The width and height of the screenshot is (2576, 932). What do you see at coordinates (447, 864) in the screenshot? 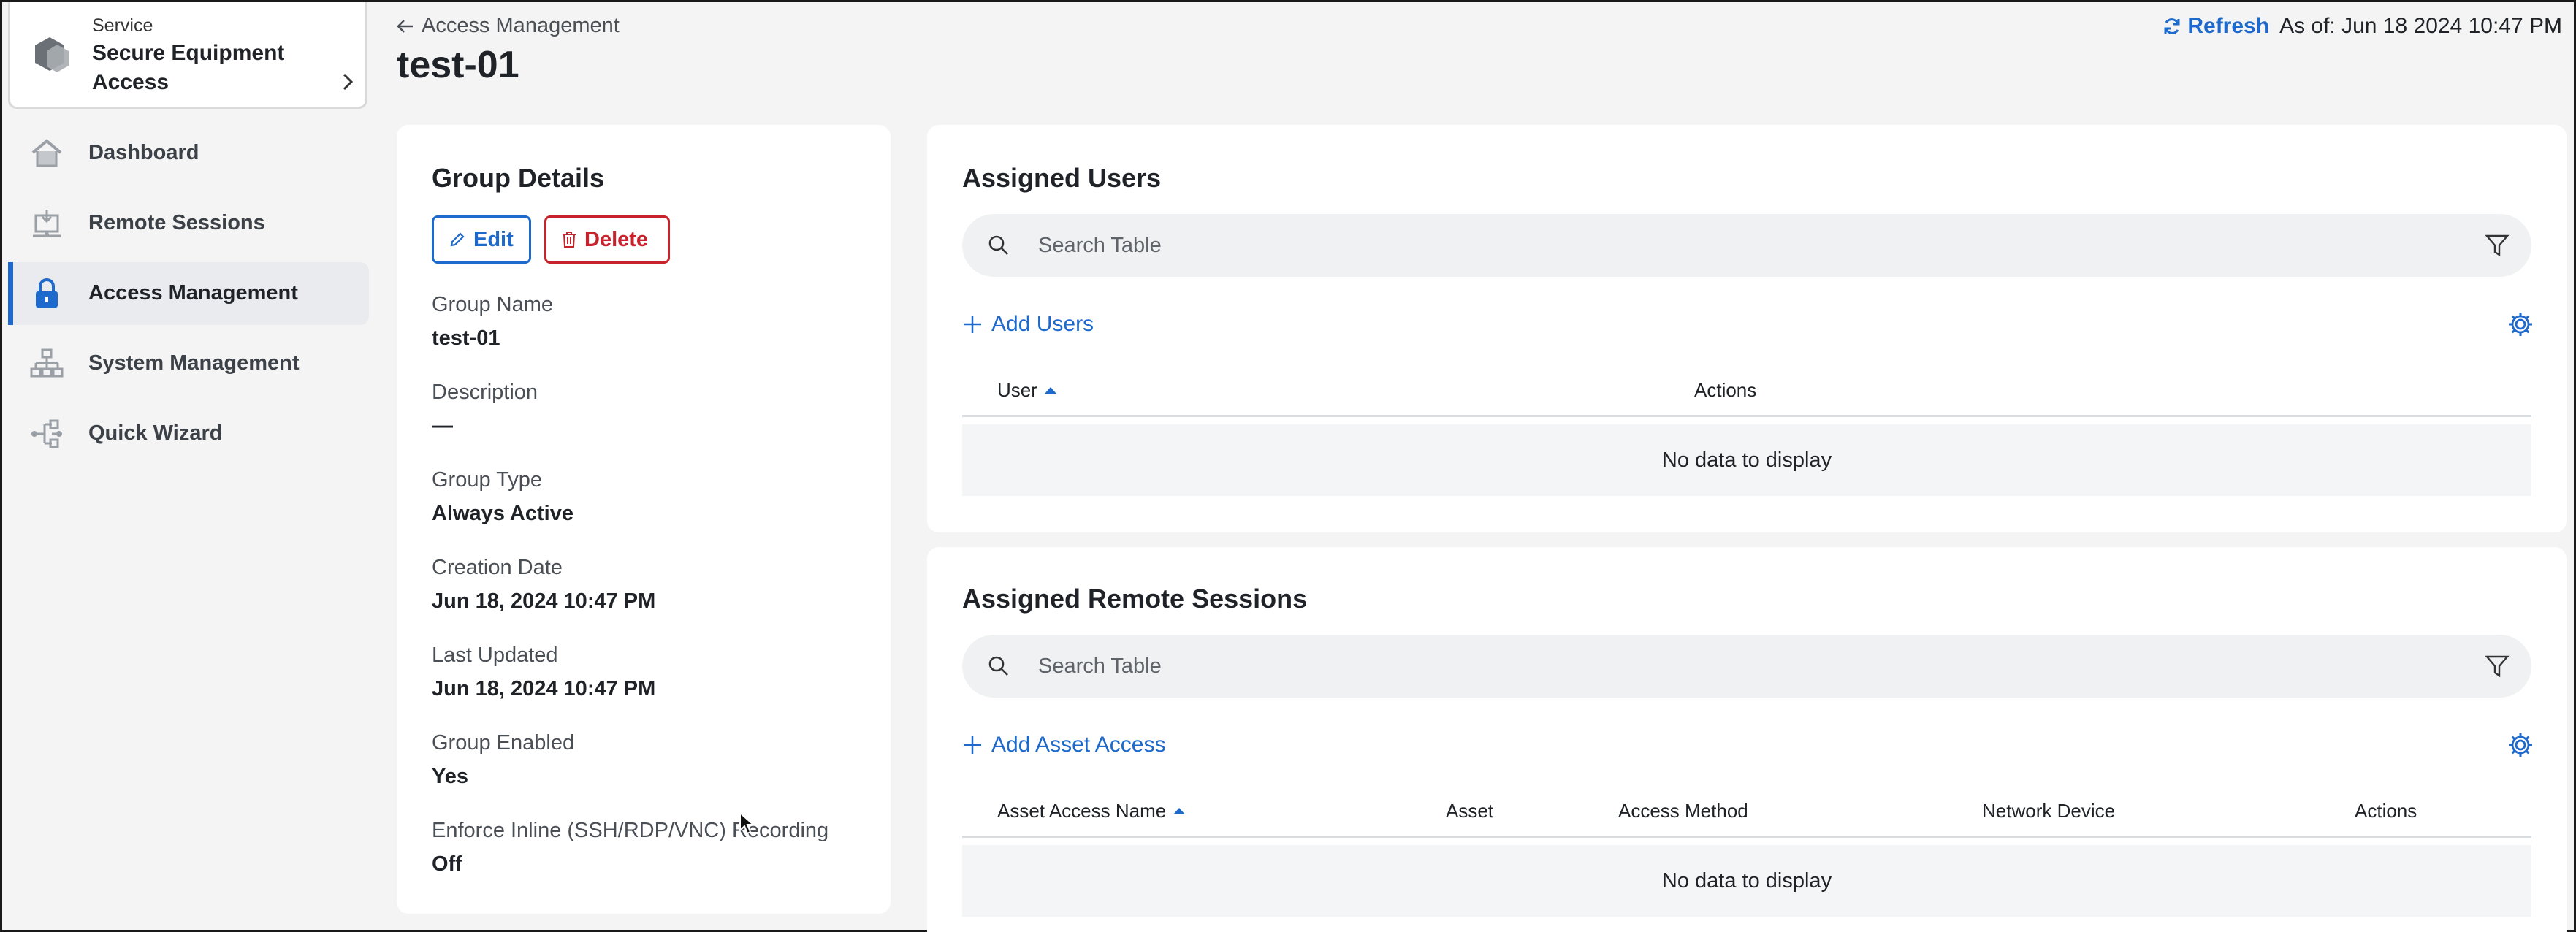
I see `recording-value: Off` at bounding box center [447, 864].